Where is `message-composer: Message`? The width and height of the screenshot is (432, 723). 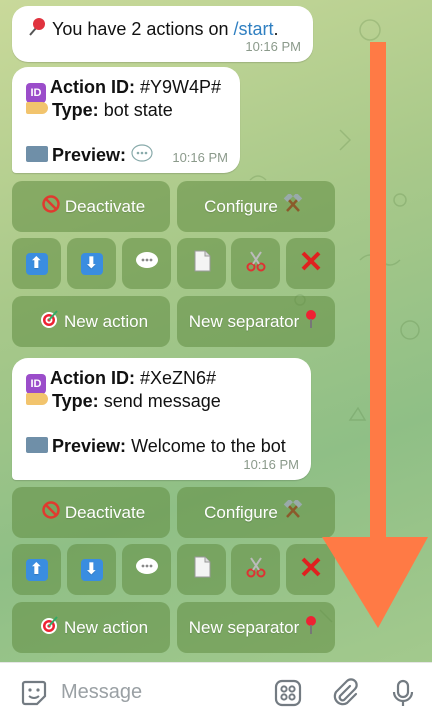
message-composer: Message is located at coordinates (216, 692).